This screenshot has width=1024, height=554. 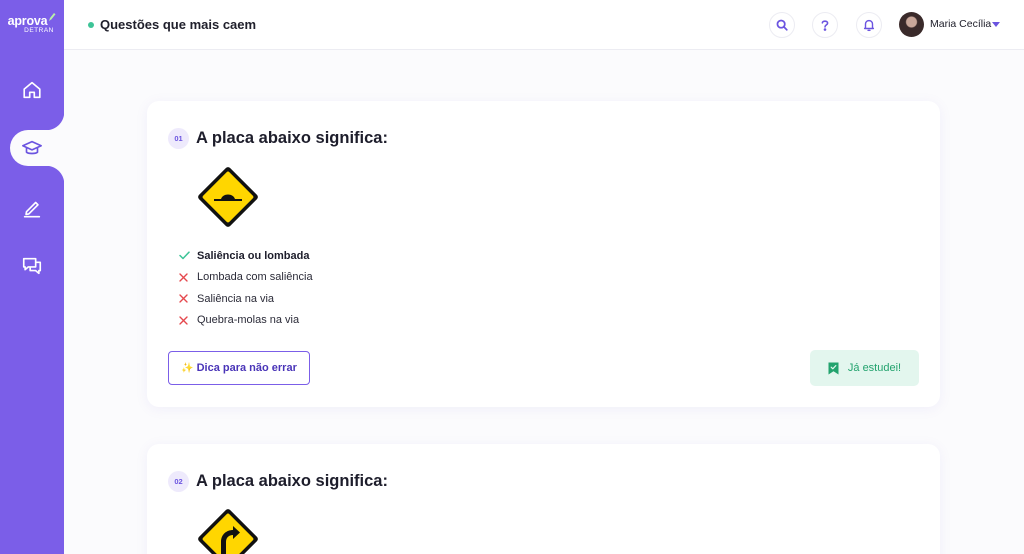 What do you see at coordinates (228, 531) in the screenshot?
I see `curve-right-sign-icon` at bounding box center [228, 531].